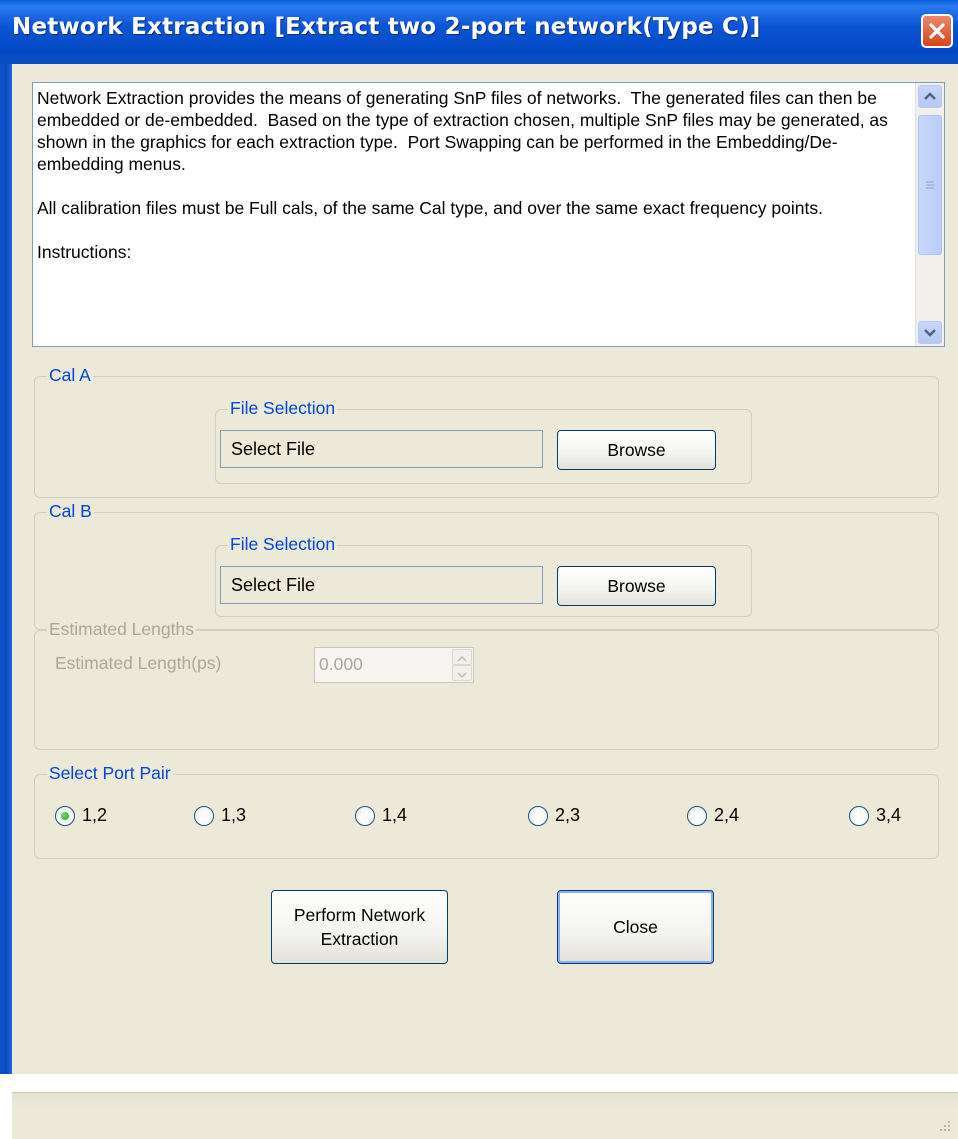  I want to click on status-bar, so click(485, 1115).